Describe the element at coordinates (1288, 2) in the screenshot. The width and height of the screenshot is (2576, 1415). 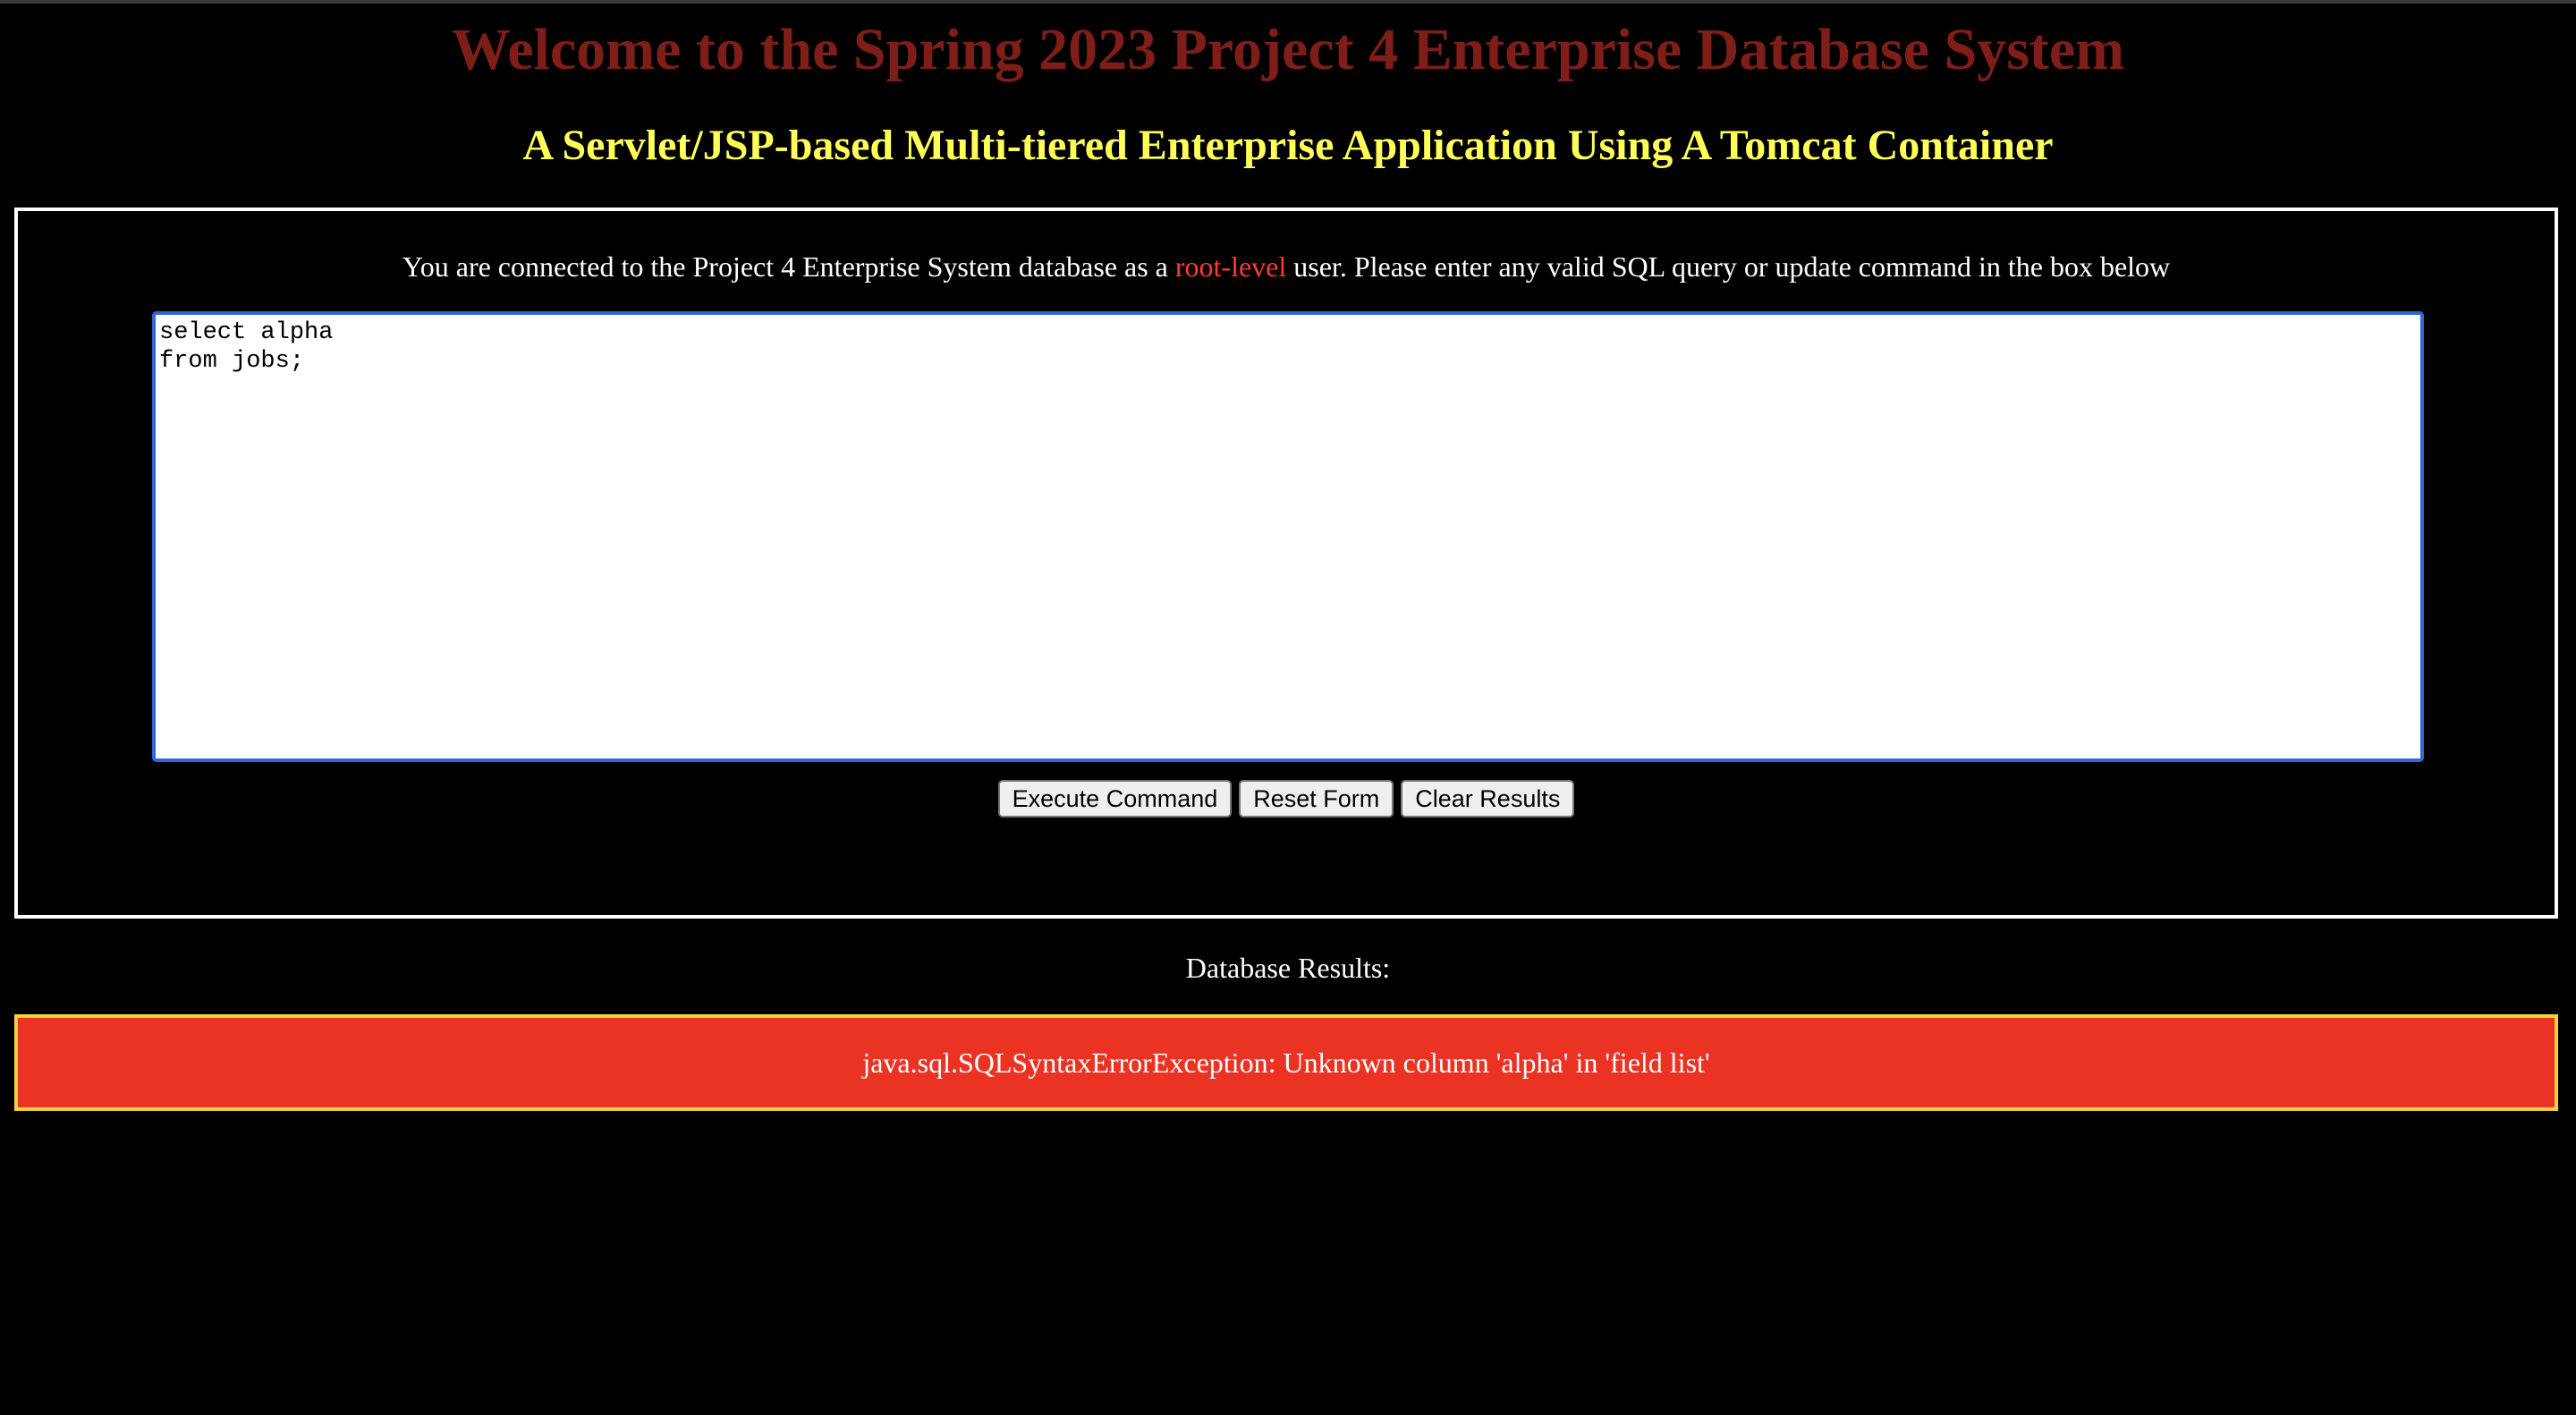
I see `window-top-border` at that location.